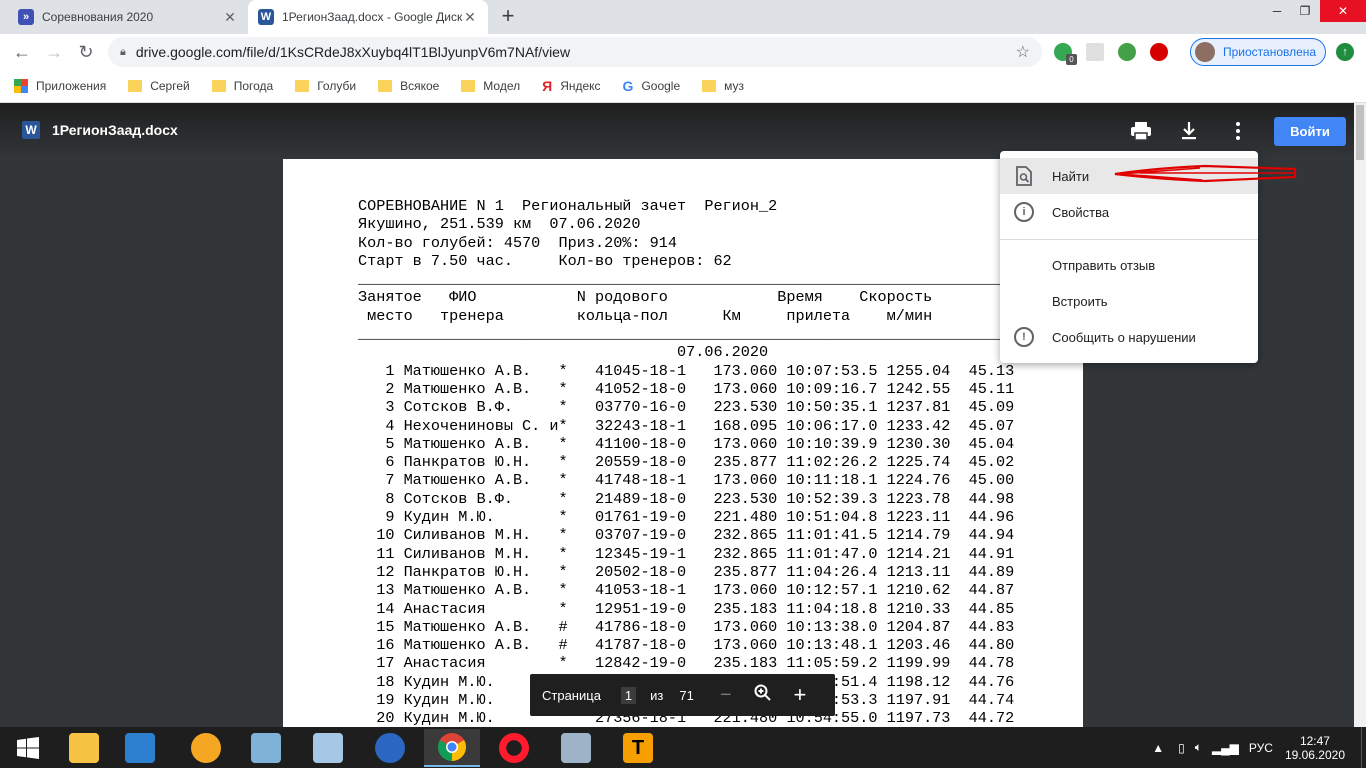 The image size is (1366, 768). What do you see at coordinates (206, 748) in the screenshot?
I see `fl-studio-icon` at bounding box center [206, 748].